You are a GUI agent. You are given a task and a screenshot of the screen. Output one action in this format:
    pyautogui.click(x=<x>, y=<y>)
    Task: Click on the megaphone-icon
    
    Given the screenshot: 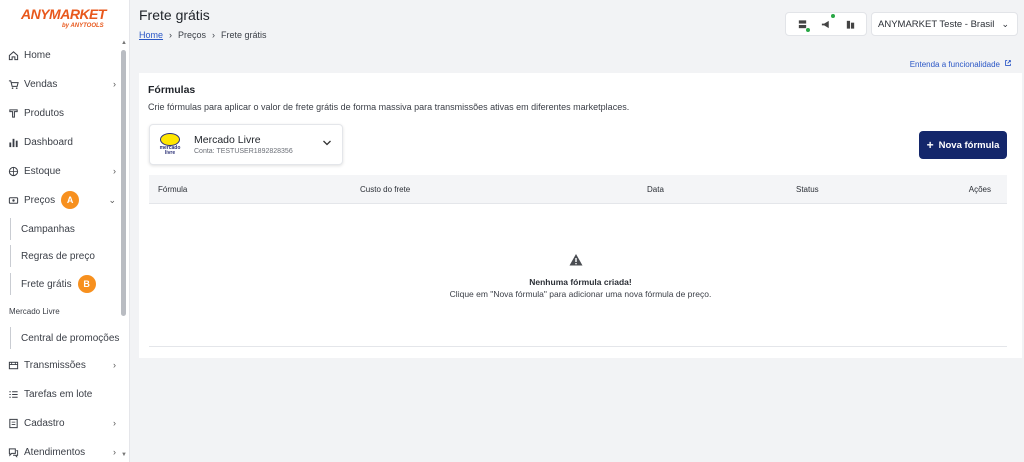 What is the action you would take?
    pyautogui.click(x=827, y=22)
    